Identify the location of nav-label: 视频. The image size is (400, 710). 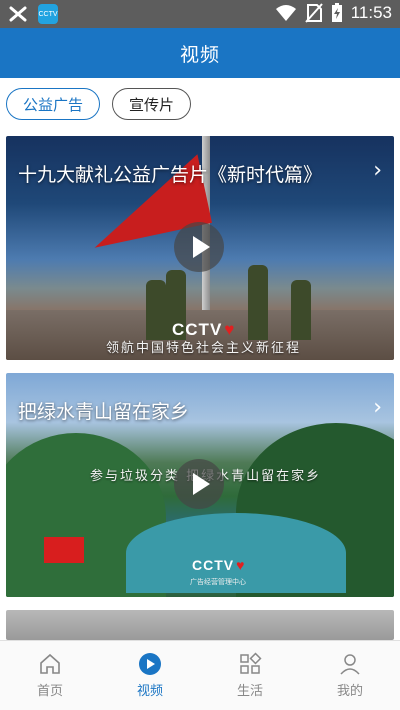
(149, 691).